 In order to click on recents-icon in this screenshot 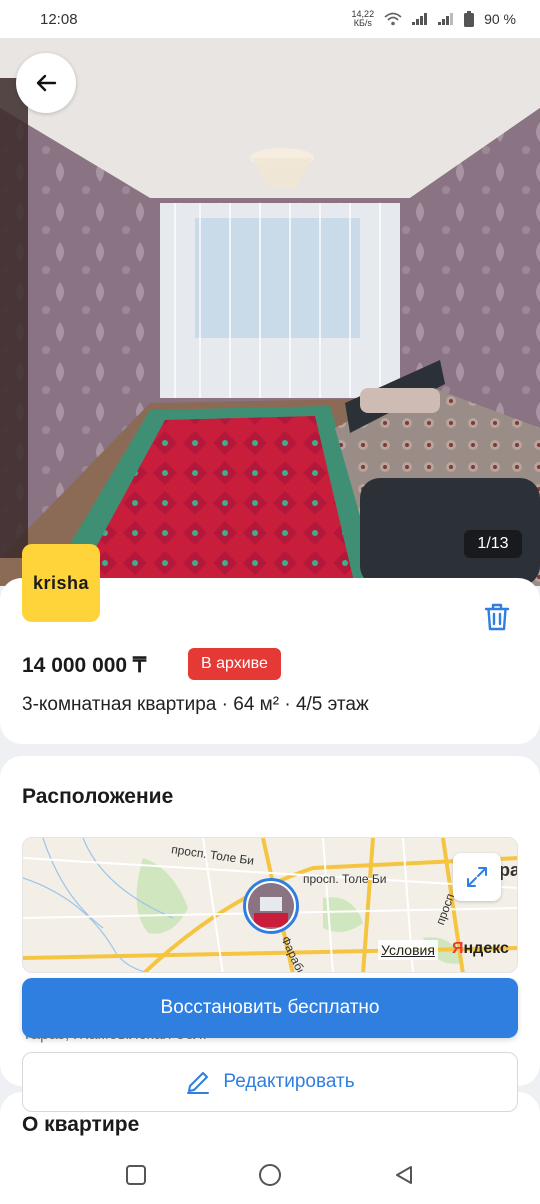, I will do `click(136, 1175)`.